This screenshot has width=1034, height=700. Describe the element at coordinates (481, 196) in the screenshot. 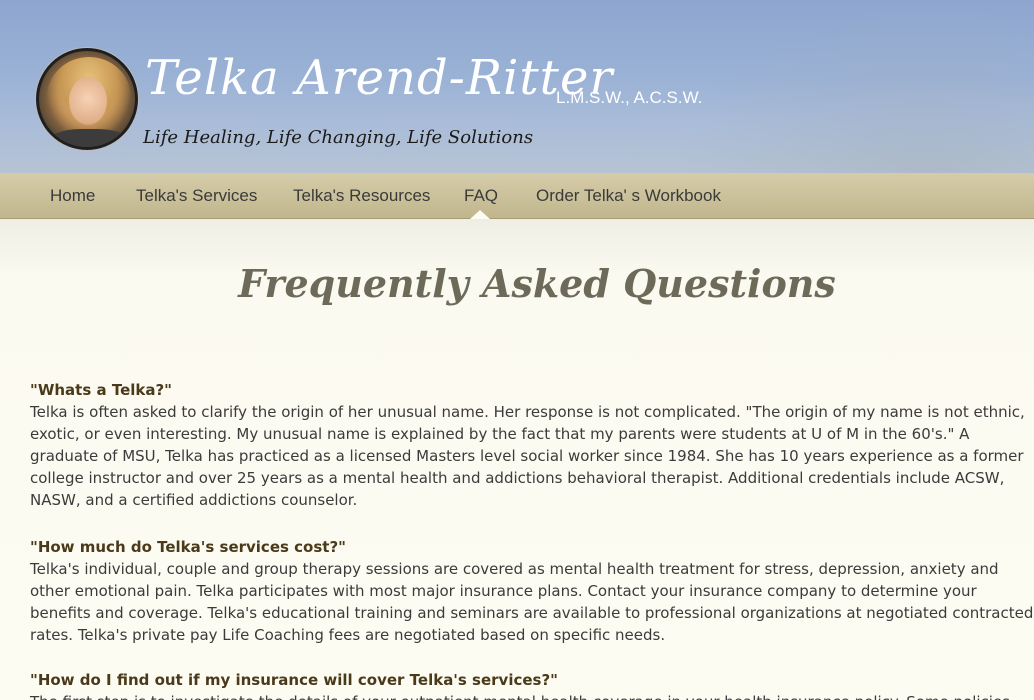

I see `nav-item-faq: FAQ` at that location.